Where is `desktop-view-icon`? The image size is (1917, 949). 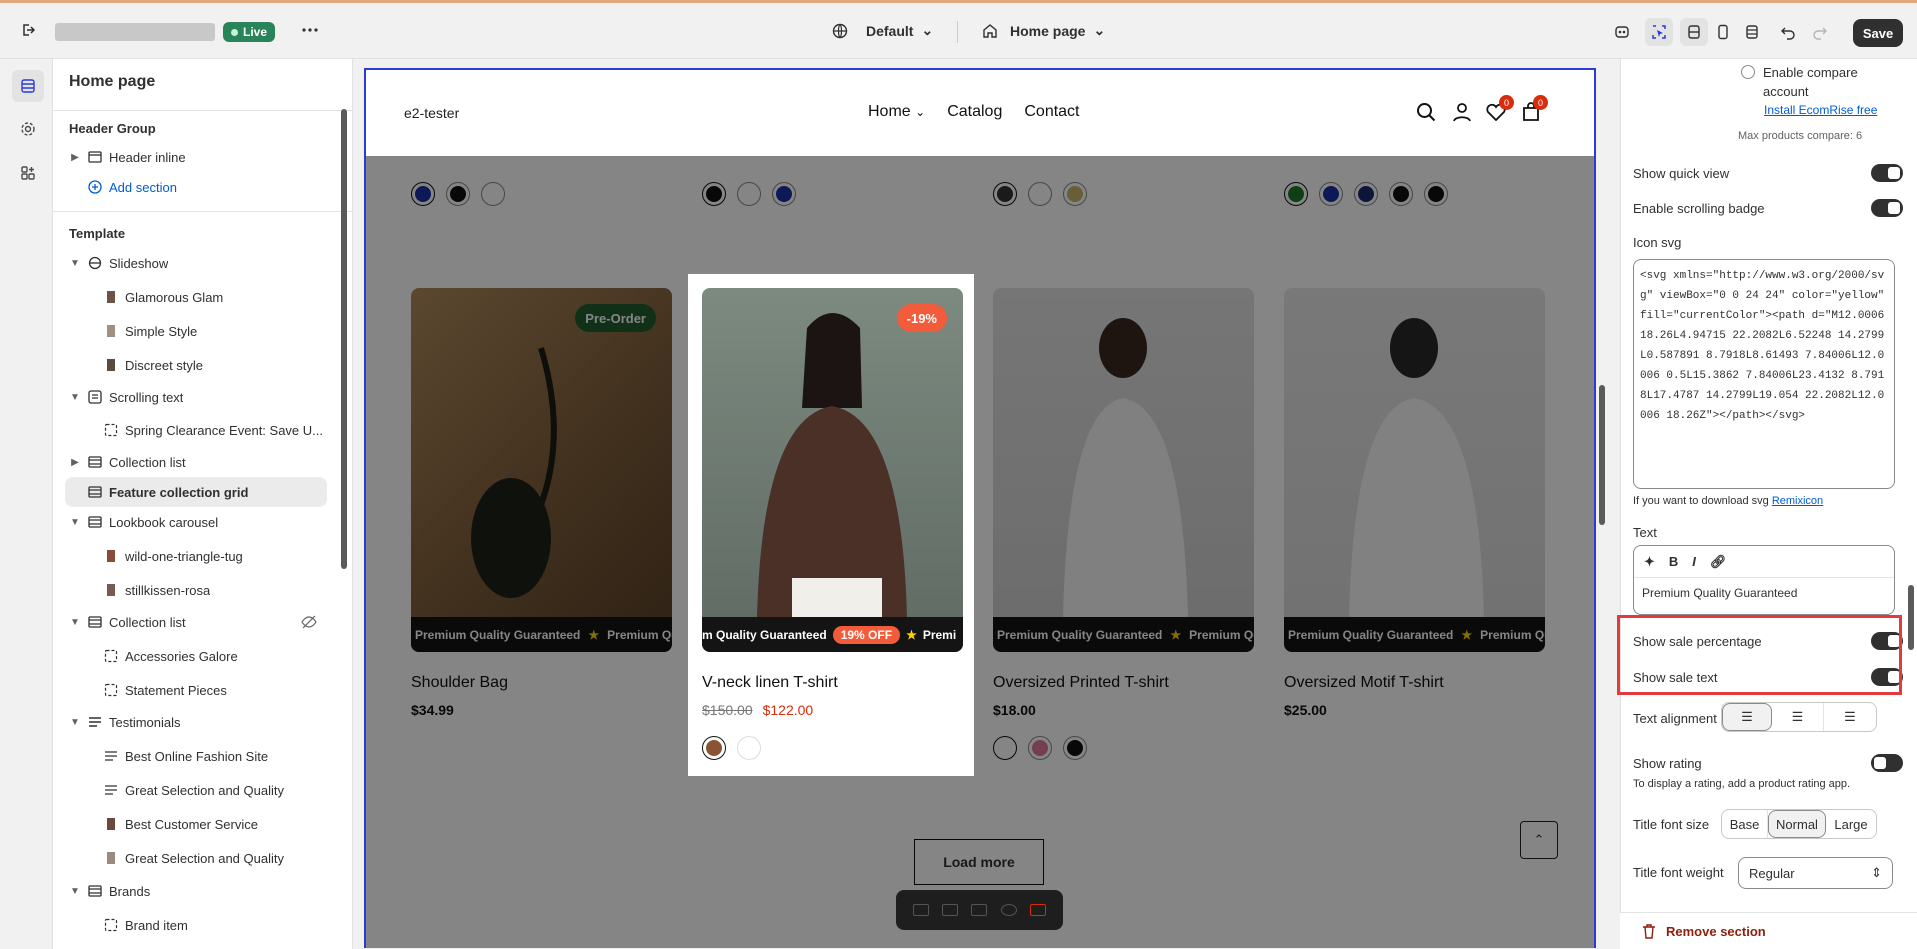
desktop-view-icon is located at coordinates (1694, 32).